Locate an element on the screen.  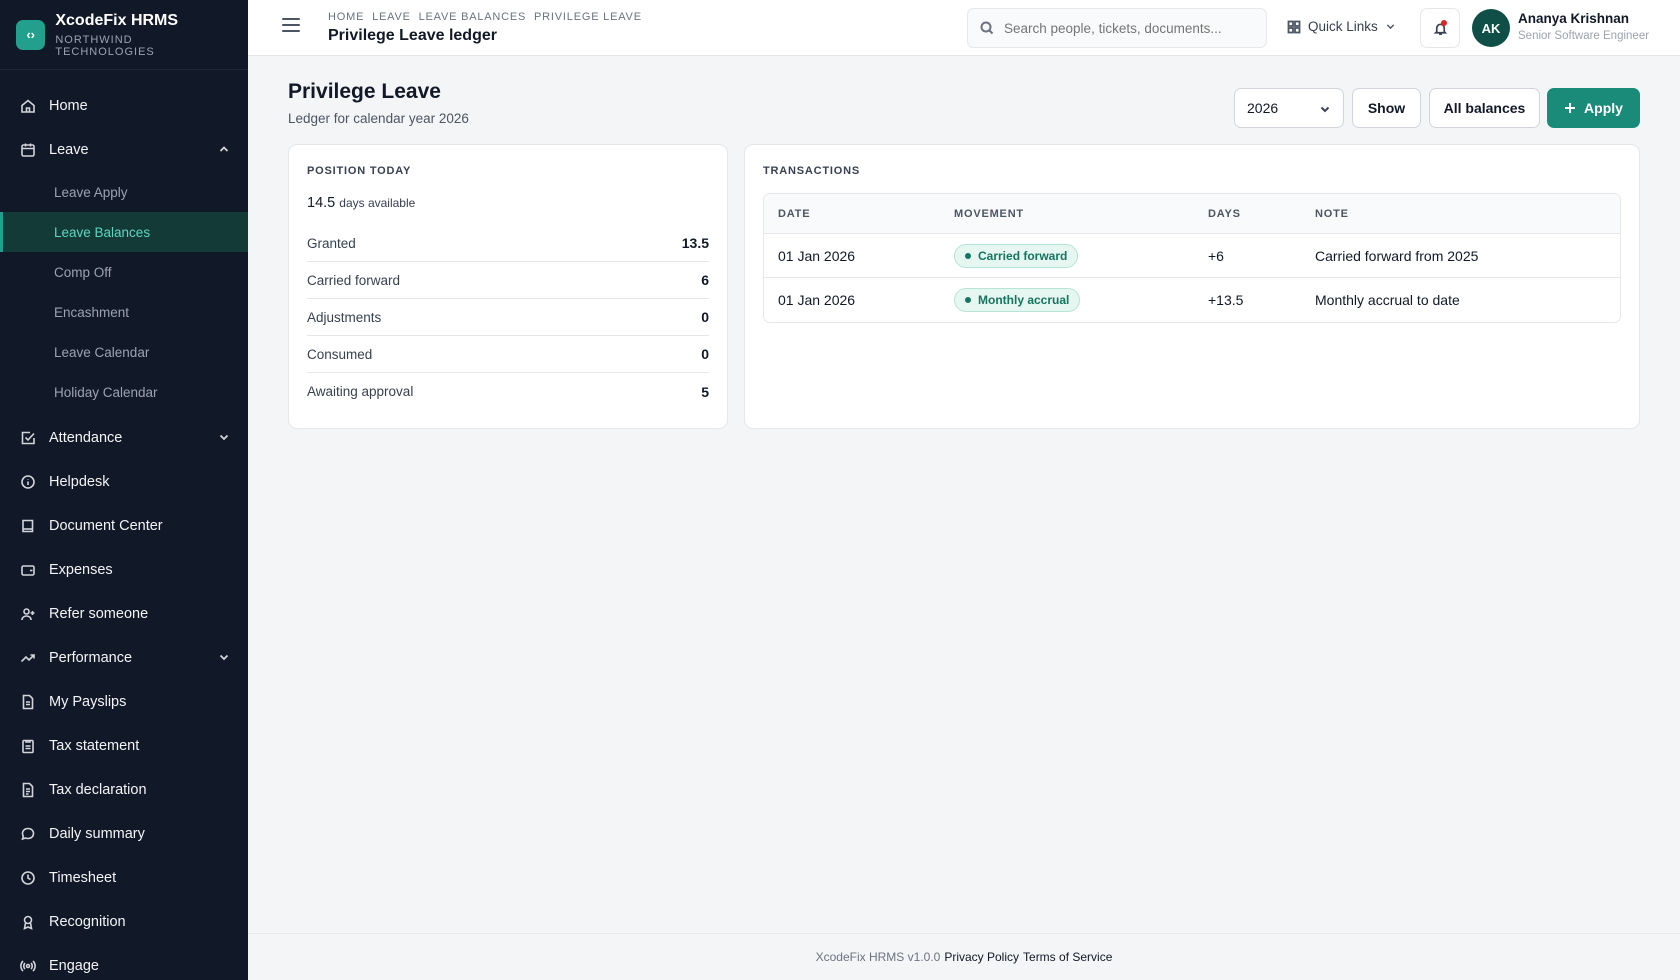
search-icon is located at coordinates (987, 28).